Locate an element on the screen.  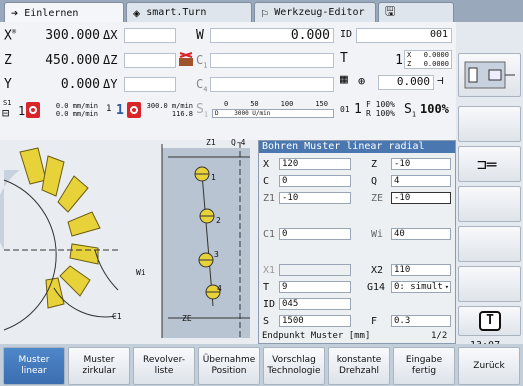
channel-number: 1 is located at coordinates (358, 109).